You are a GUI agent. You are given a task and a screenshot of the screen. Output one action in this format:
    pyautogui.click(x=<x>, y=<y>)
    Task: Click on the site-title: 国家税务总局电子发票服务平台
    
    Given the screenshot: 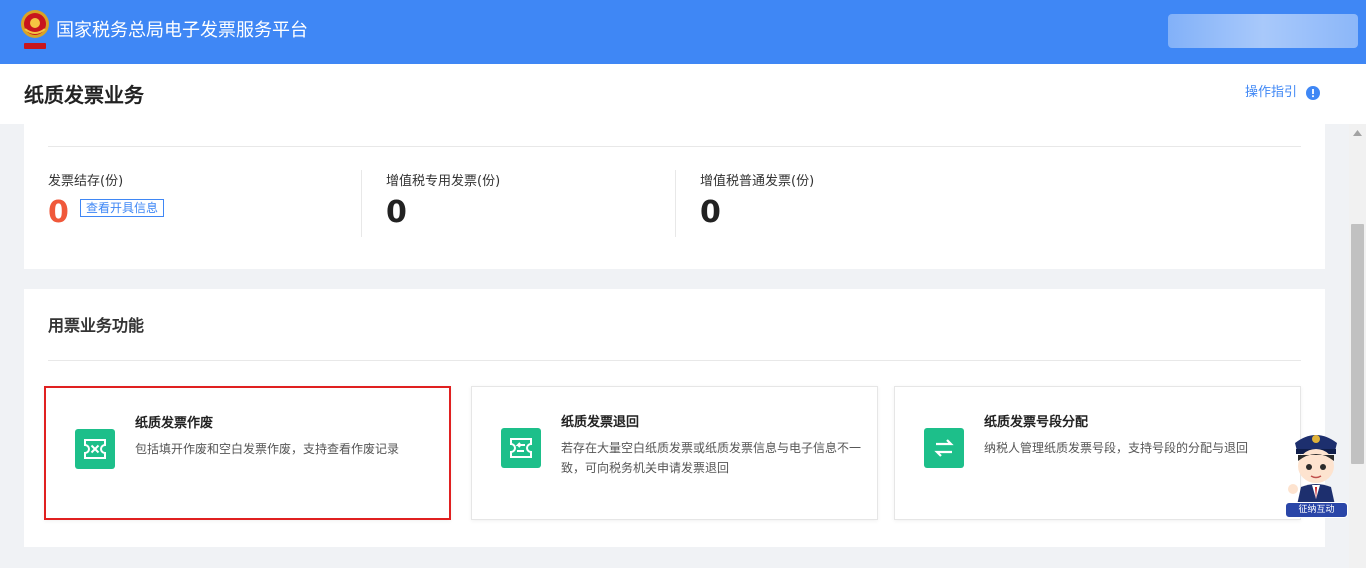 What is the action you would take?
    pyautogui.click(x=182, y=30)
    